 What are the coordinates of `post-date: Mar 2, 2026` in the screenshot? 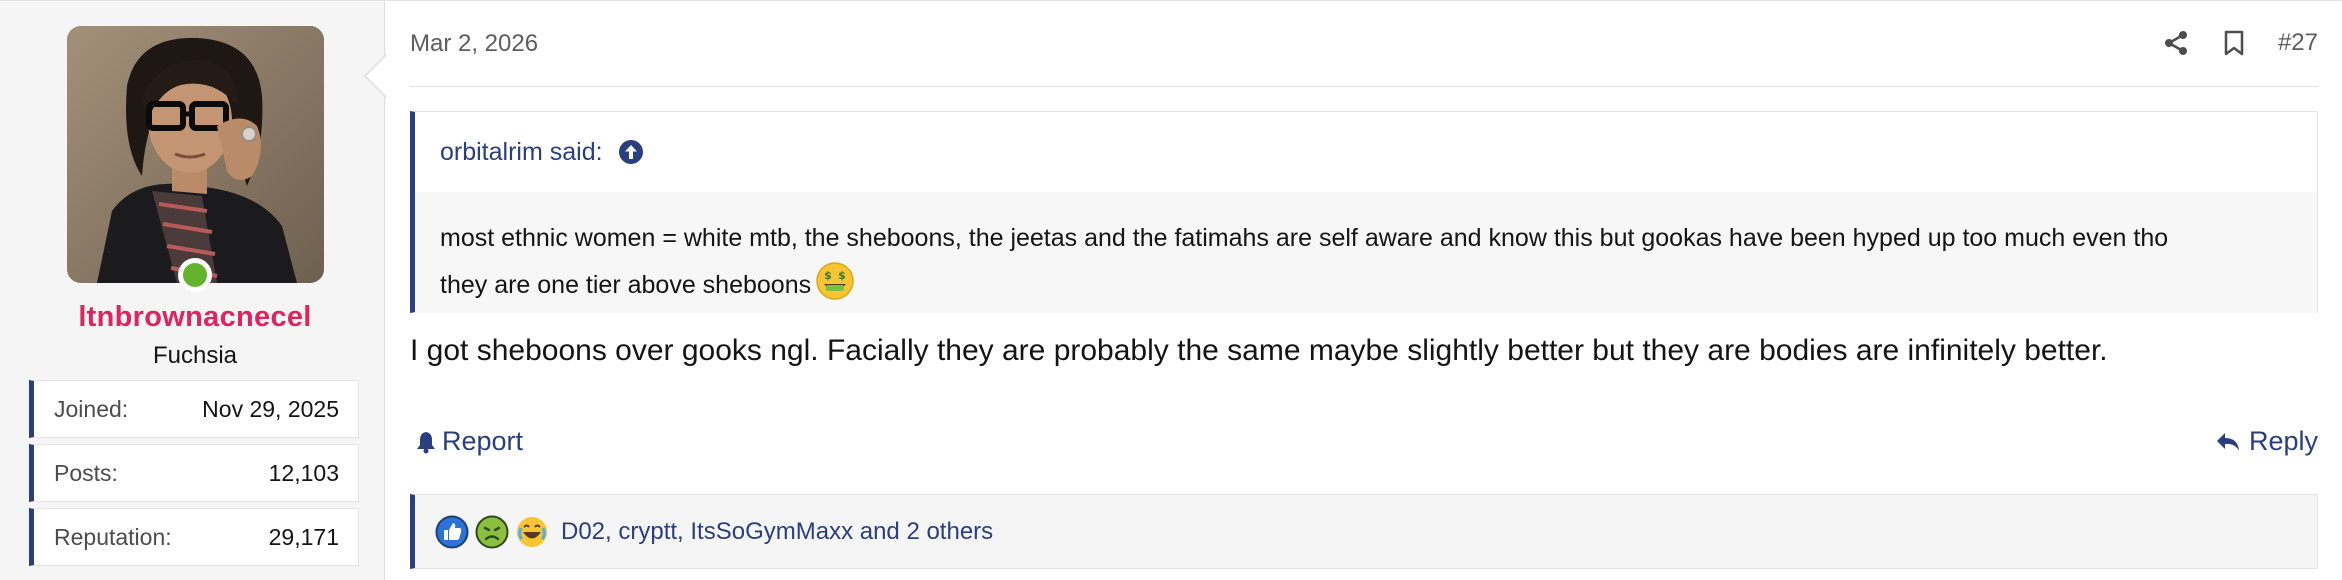 It's located at (474, 44).